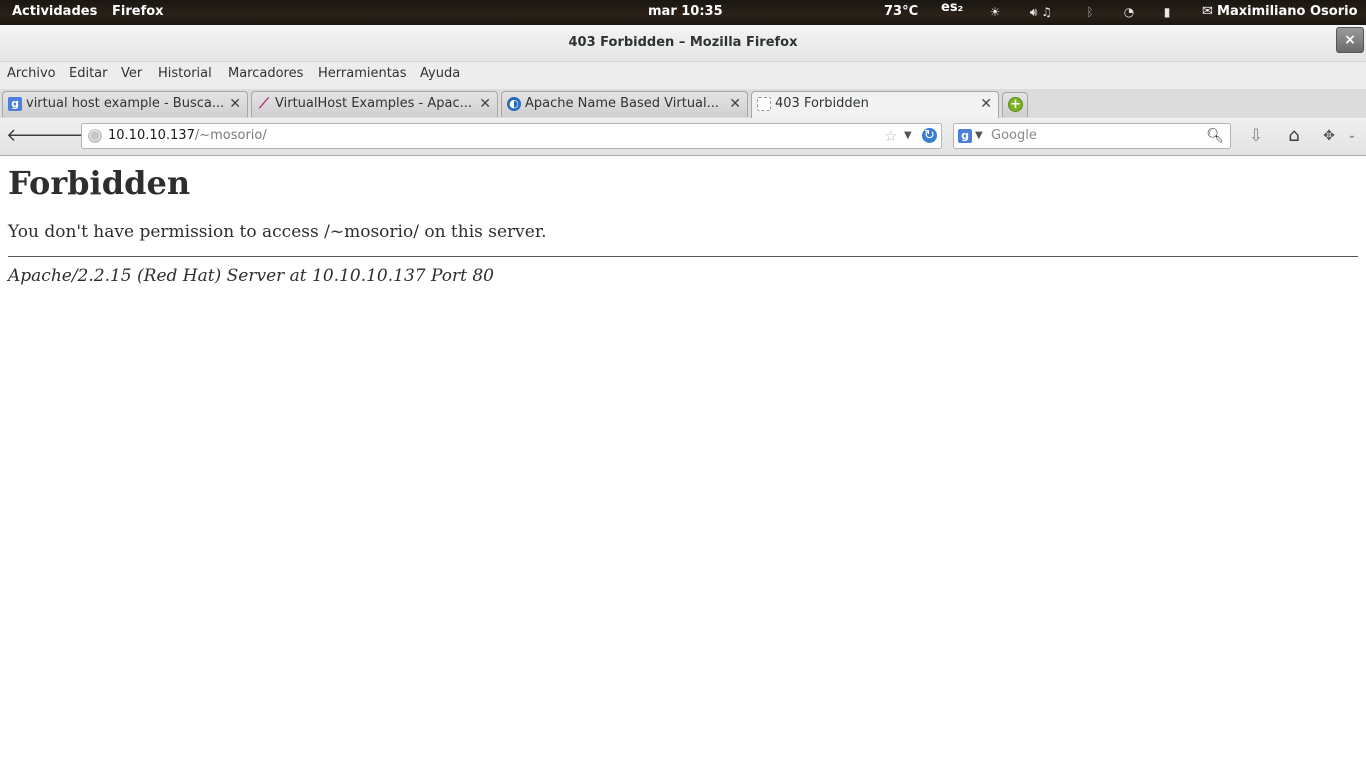  I want to click on bluetooth-icon: ᛒ, so click(1090, 12).